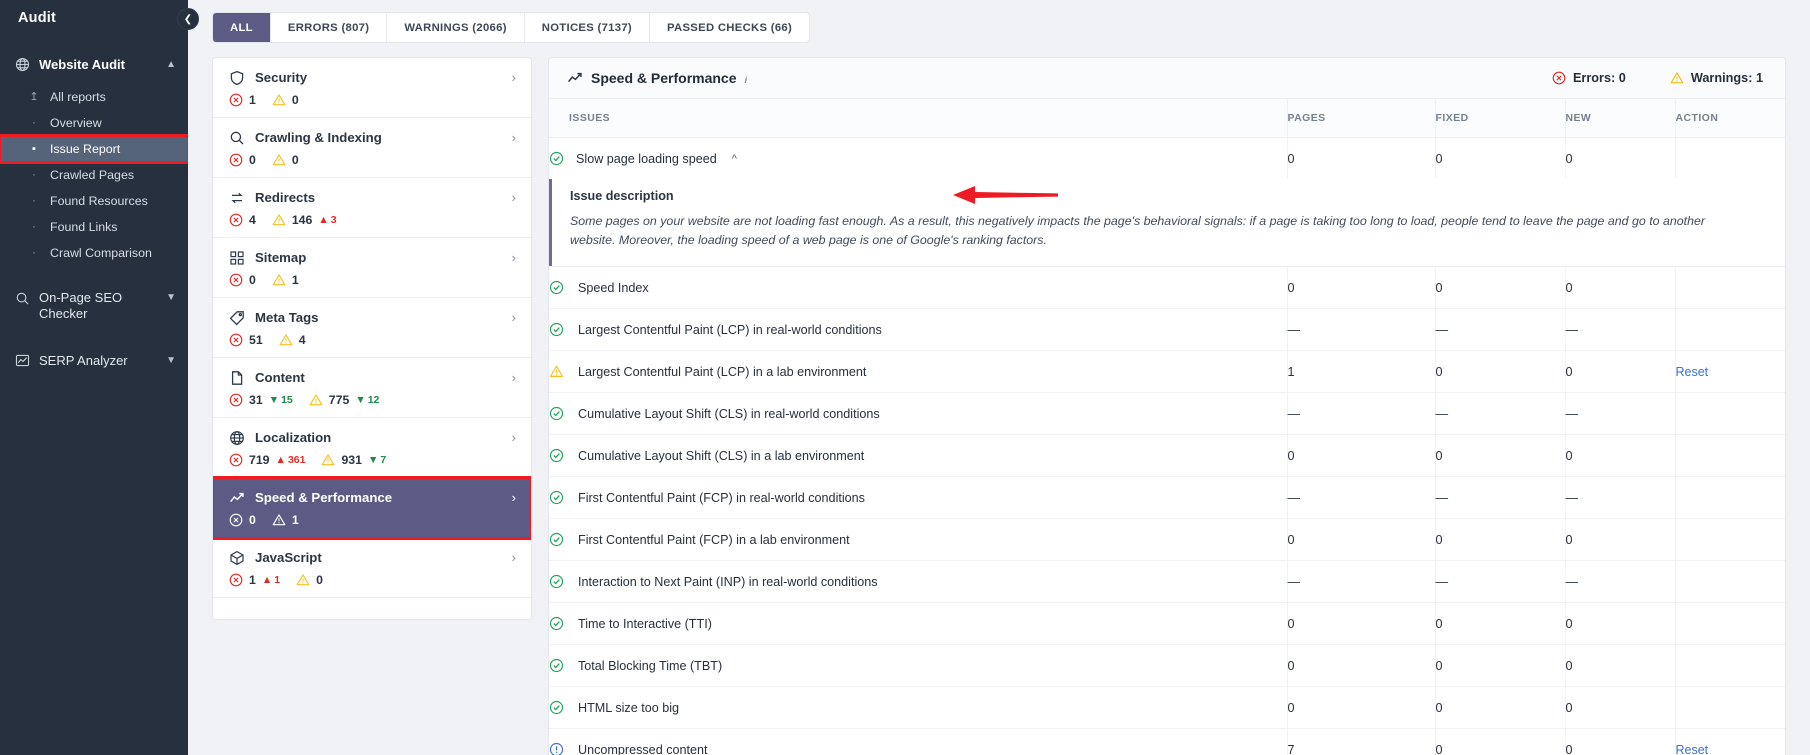  Describe the element at coordinates (372, 208) in the screenshot. I see `category-redirects: Redirects › 4 146 ▲ 3` at that location.